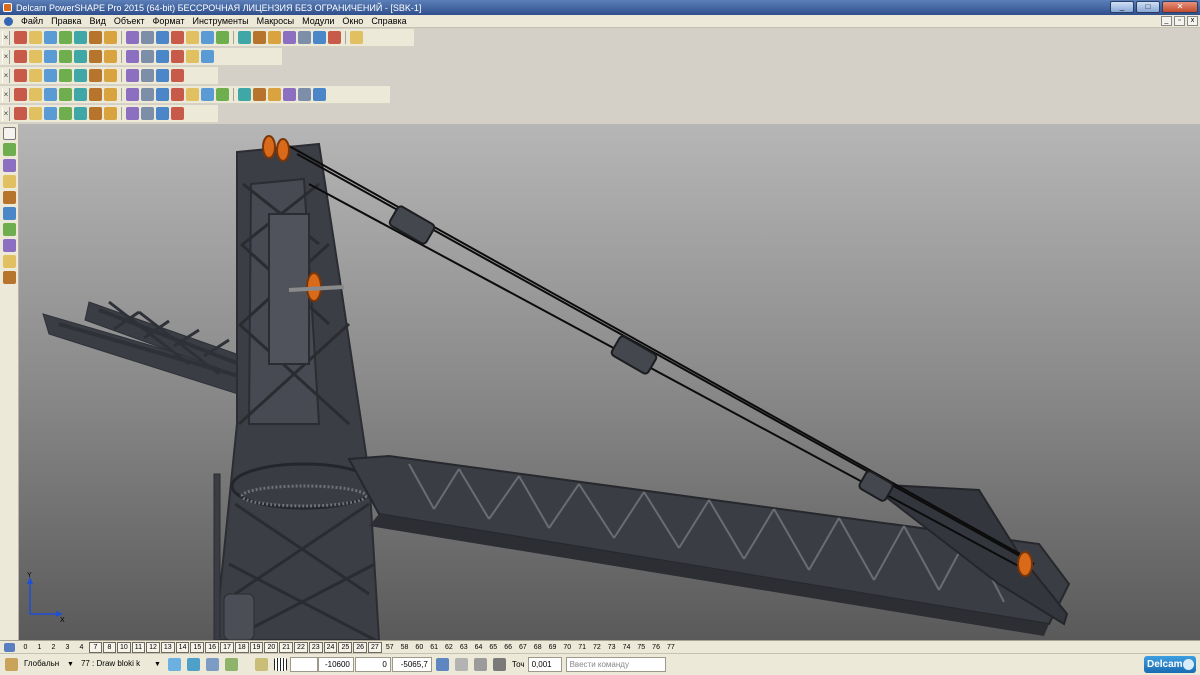 This screenshot has height=675, width=1200. What do you see at coordinates (256, 647) in the screenshot?
I see `layer-button: 19` at bounding box center [256, 647].